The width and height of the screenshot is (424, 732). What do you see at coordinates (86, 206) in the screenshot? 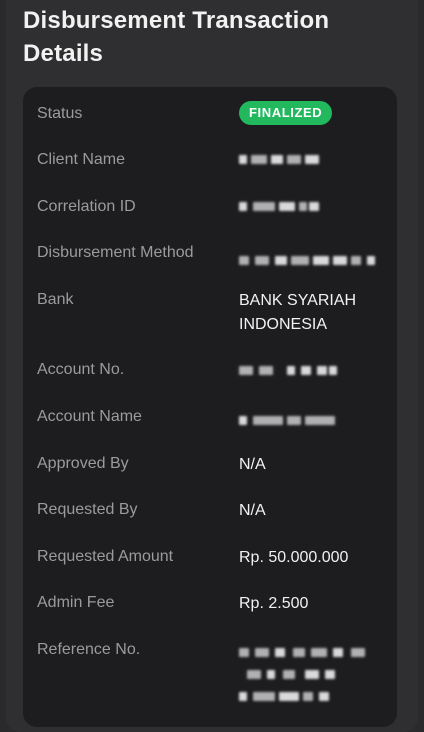
I see `correlation-id-label: Correlation ID` at bounding box center [86, 206].